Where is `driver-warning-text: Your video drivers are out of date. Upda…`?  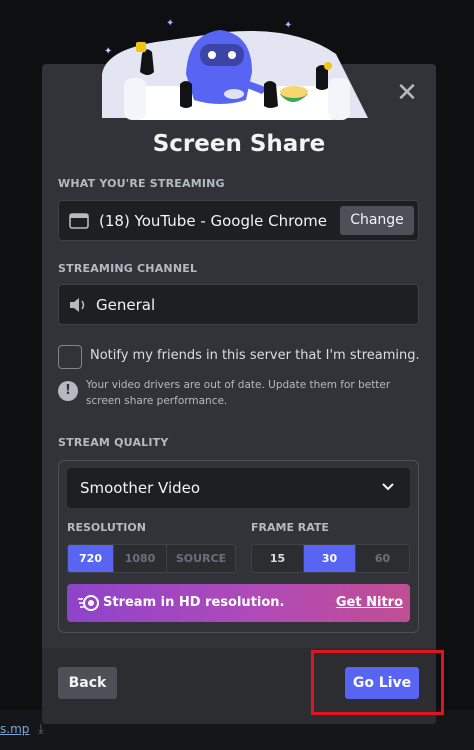 driver-warning-text: Your video drivers are out of date. Upda… is located at coordinates (238, 393).